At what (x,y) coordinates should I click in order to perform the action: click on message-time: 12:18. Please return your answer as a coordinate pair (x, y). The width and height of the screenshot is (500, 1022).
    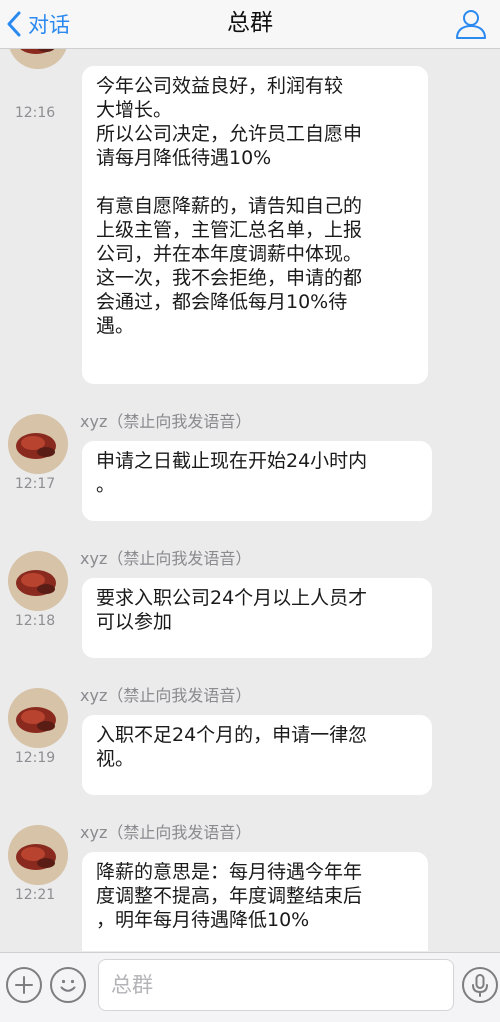
    Looking at the image, I should click on (35, 621).